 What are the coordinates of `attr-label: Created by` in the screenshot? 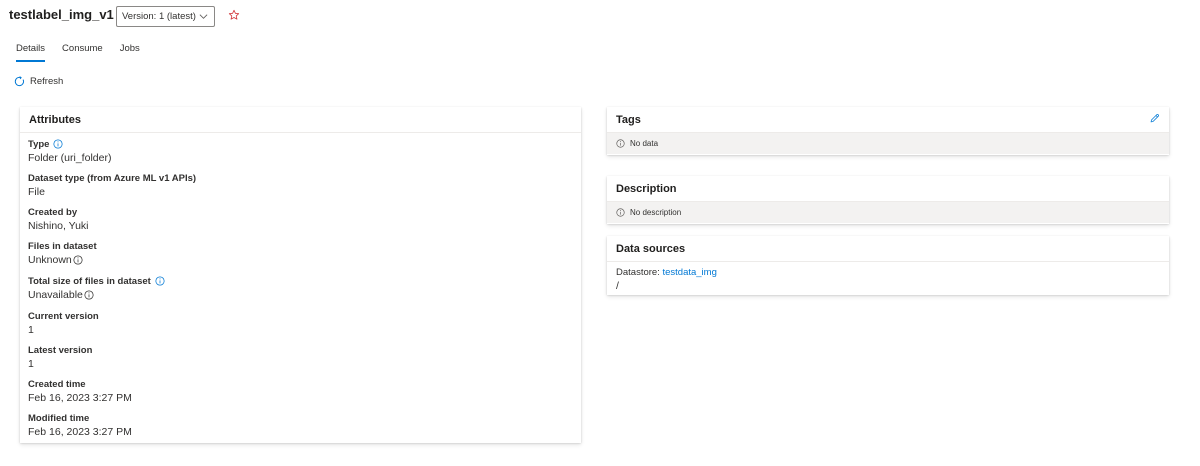 It's located at (53, 212).